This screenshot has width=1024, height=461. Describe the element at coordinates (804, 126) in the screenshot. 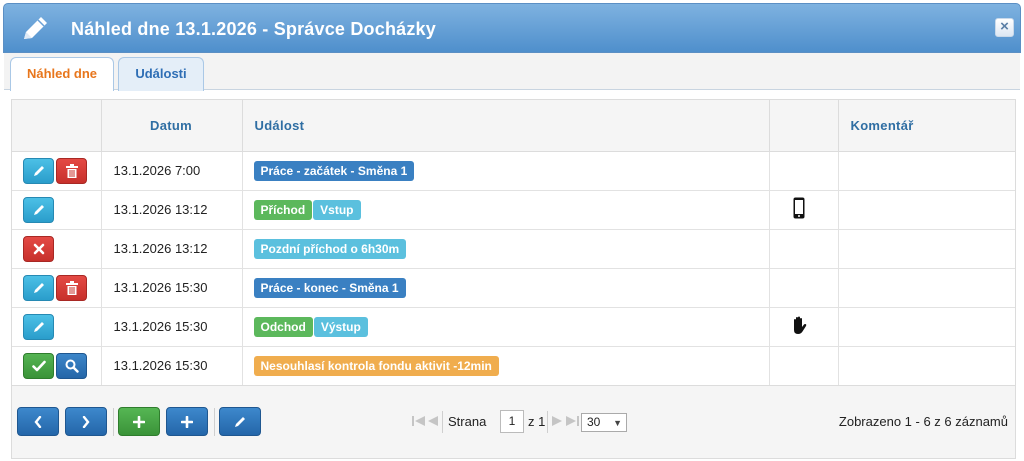

I see `column-header-device` at that location.